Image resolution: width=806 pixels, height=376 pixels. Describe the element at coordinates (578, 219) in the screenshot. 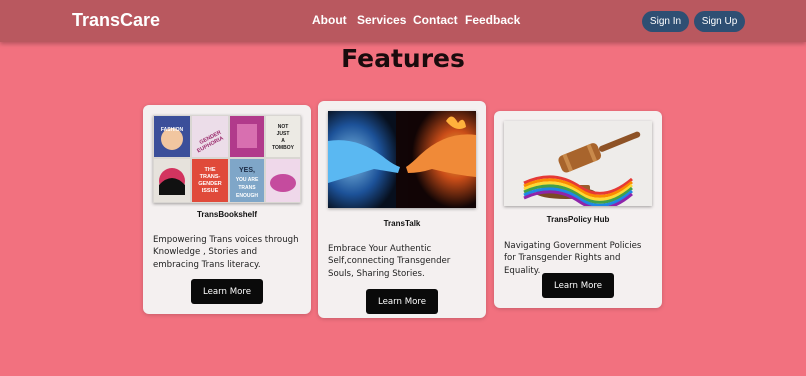

I see `card-title: TransPolicy Hub` at that location.